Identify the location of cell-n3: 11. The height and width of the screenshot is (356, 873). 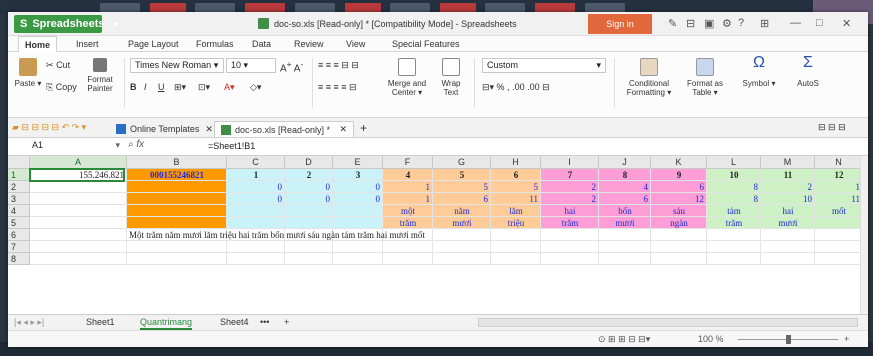
(837, 199).